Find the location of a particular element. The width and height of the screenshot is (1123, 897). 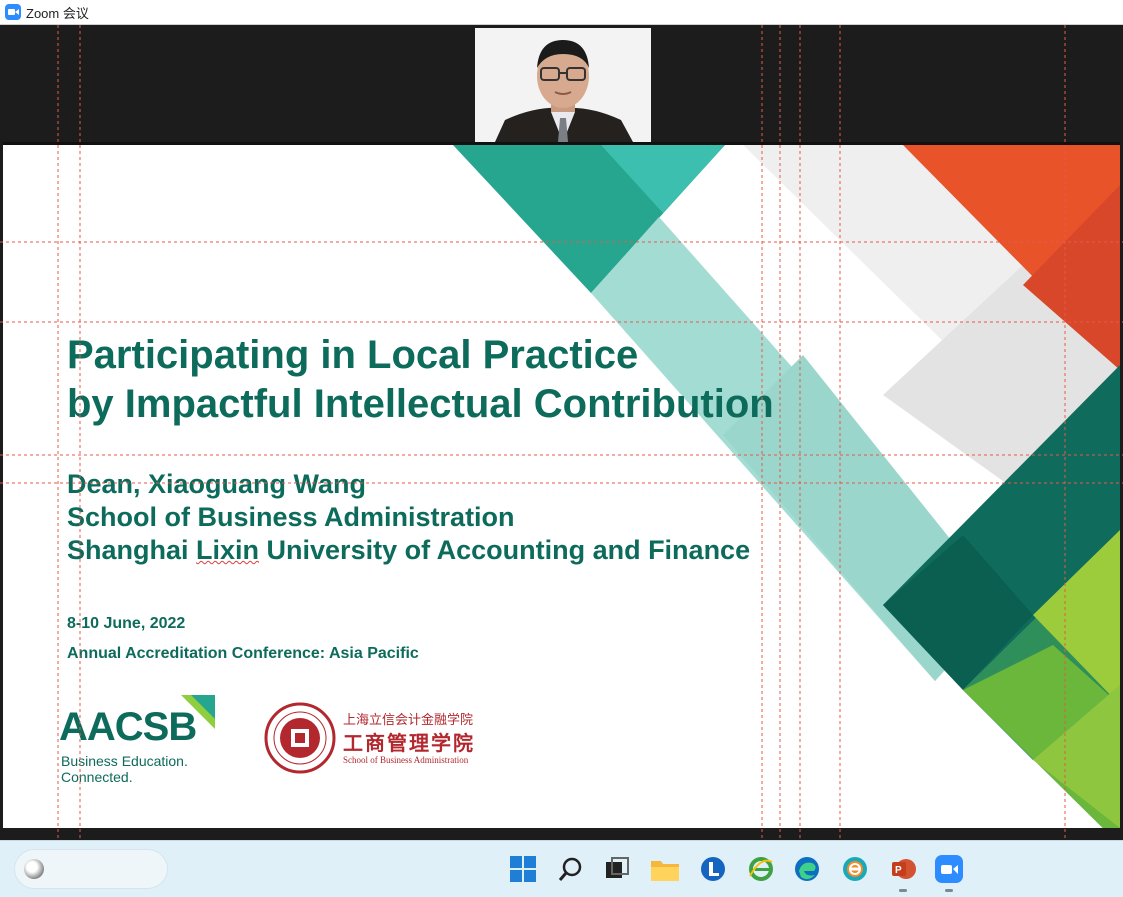

aacsb-logo: AACSB Business Education. Connected. is located at coordinates (139, 740).